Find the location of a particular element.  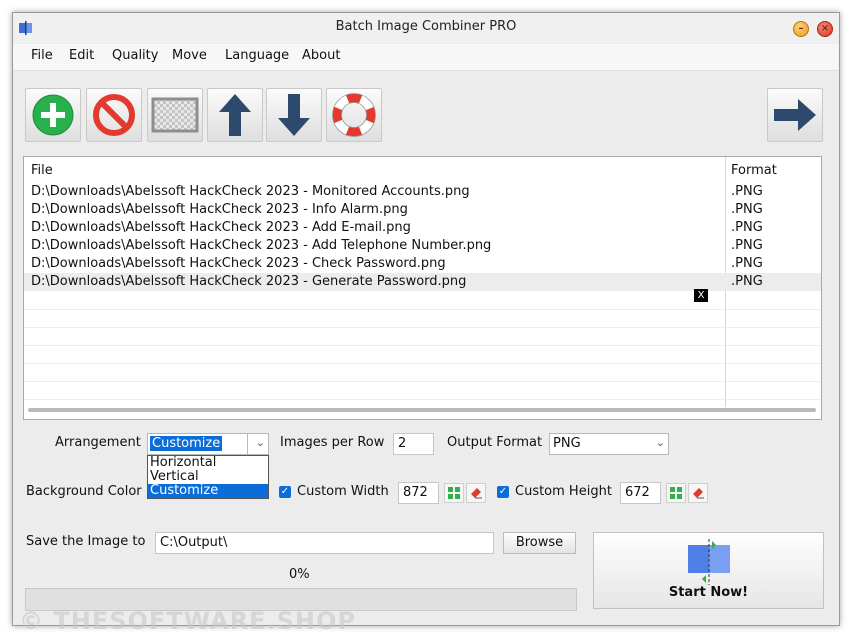

remove-button is located at coordinates (114, 115).